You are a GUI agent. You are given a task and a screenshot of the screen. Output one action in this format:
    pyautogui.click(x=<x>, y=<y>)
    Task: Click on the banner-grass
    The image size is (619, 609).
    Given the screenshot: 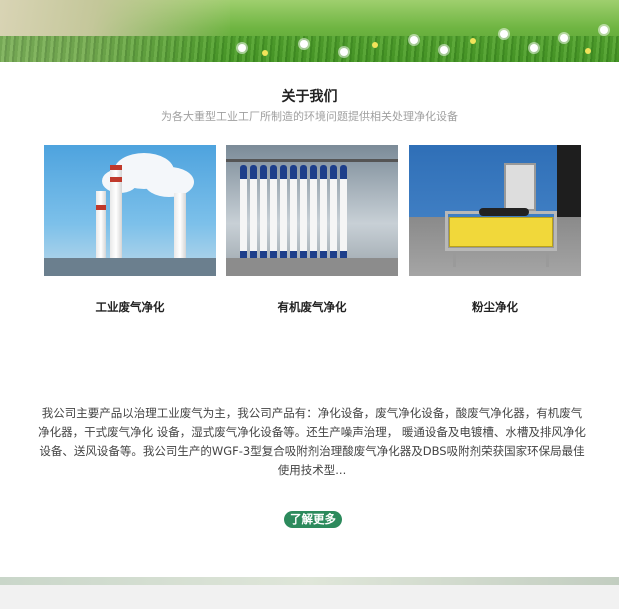 What is the action you would take?
    pyautogui.click(x=309, y=49)
    